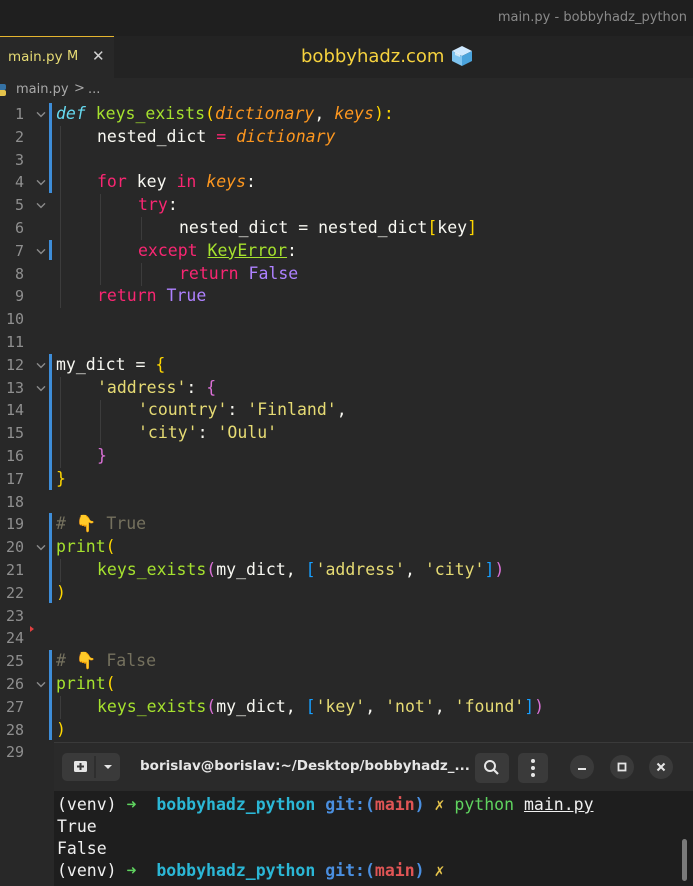 This screenshot has height=886, width=693. I want to click on terminal-scrollbar, so click(684, 860).